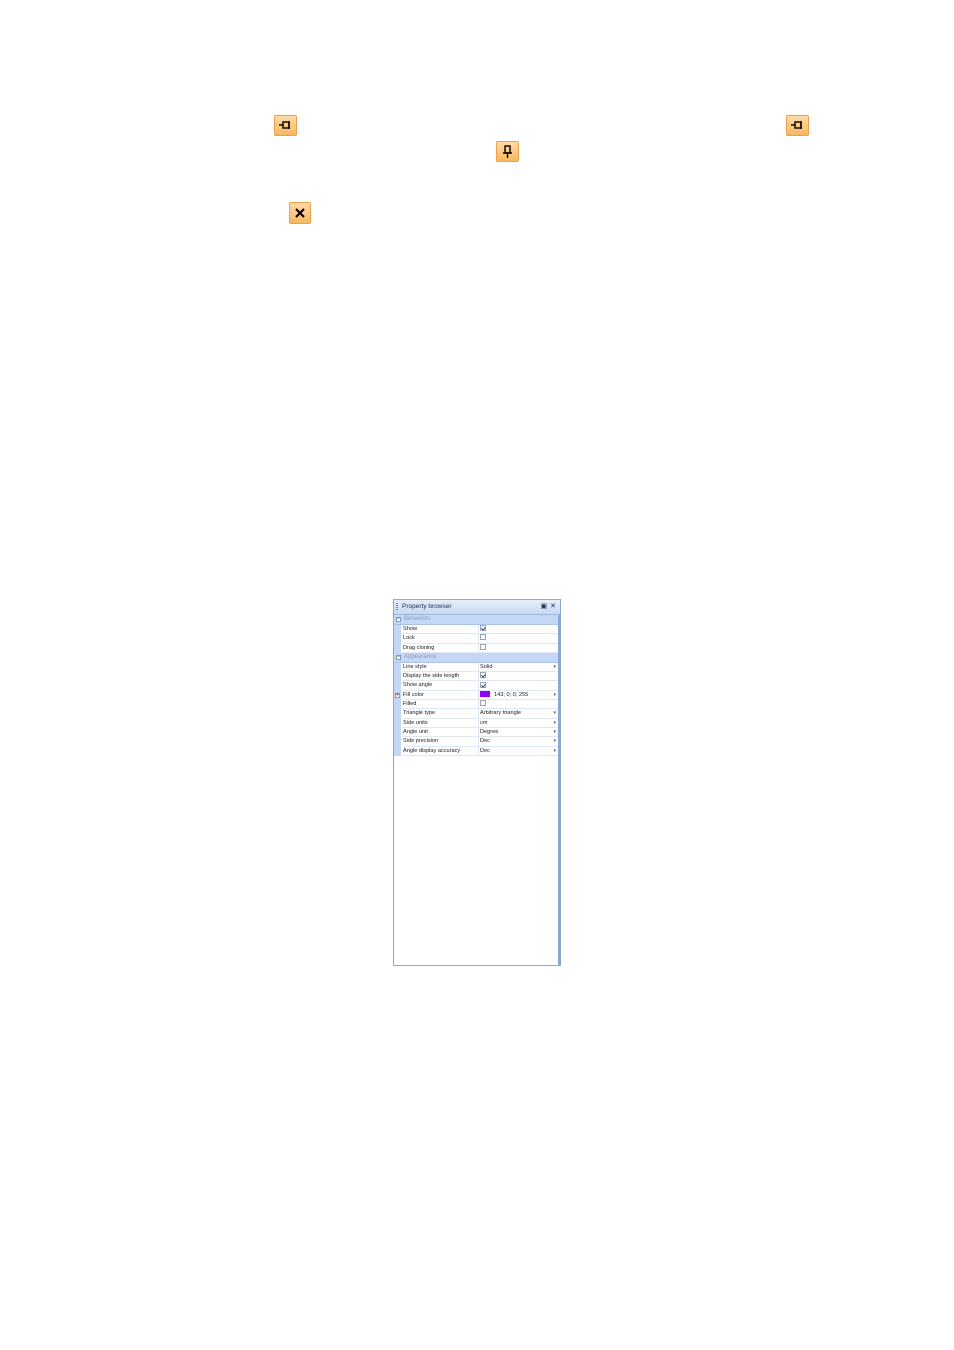 This screenshot has height=1350, width=954. What do you see at coordinates (485, 693) in the screenshot?
I see `color-swatch` at bounding box center [485, 693].